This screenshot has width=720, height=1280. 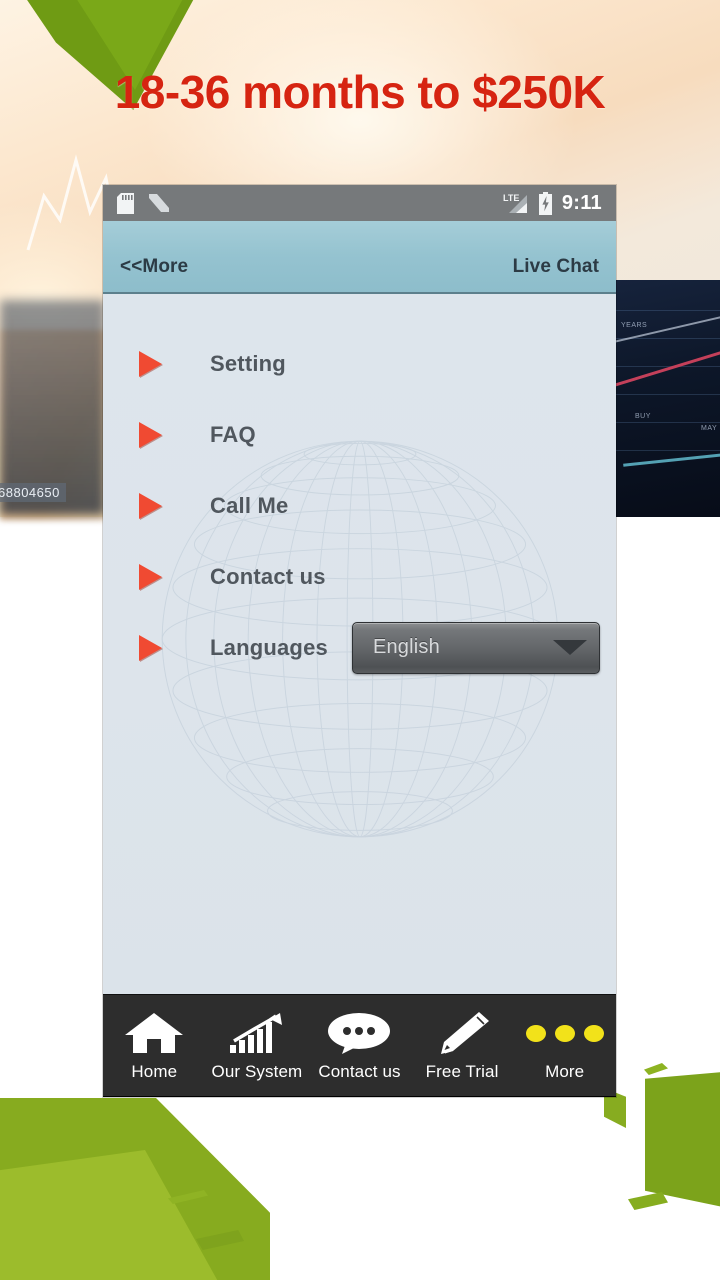 I want to click on speech-bubble-icon, so click(x=359, y=1033).